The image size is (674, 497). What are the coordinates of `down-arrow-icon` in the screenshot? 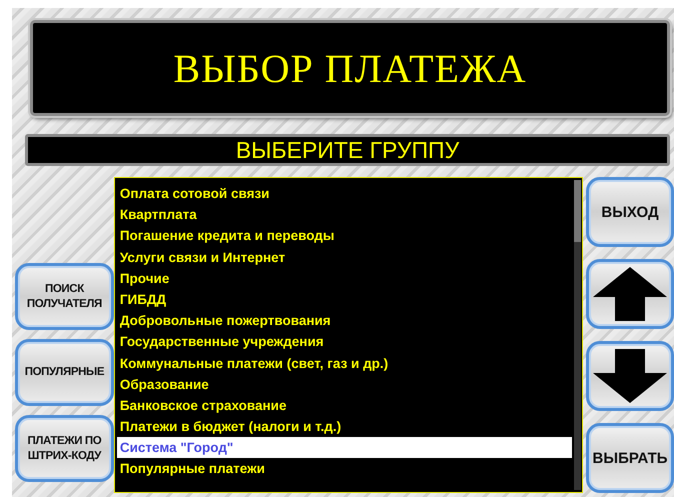 It's located at (630, 376).